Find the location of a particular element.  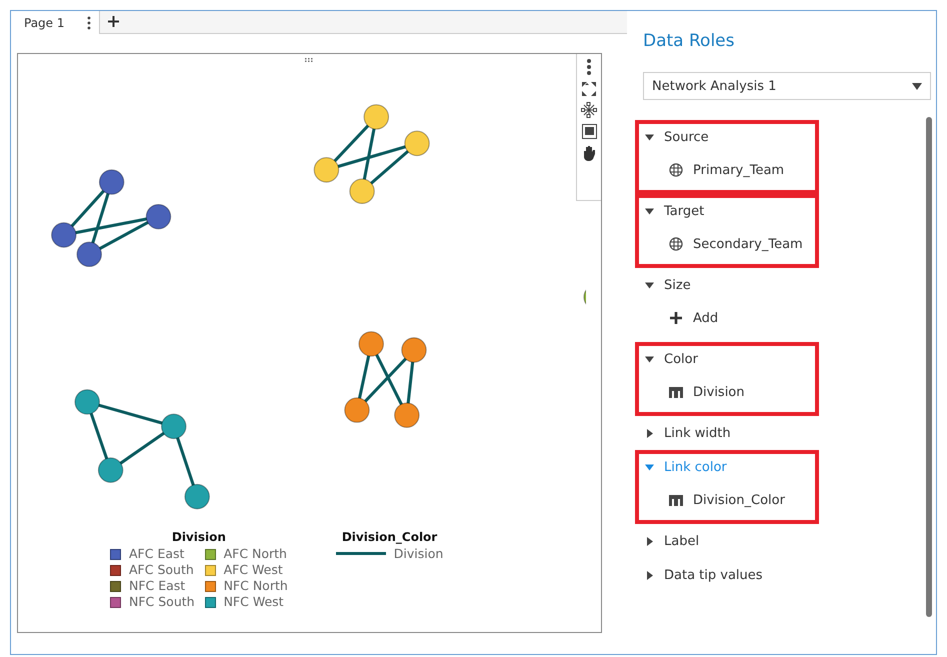

plus-icon is located at coordinates (676, 318).